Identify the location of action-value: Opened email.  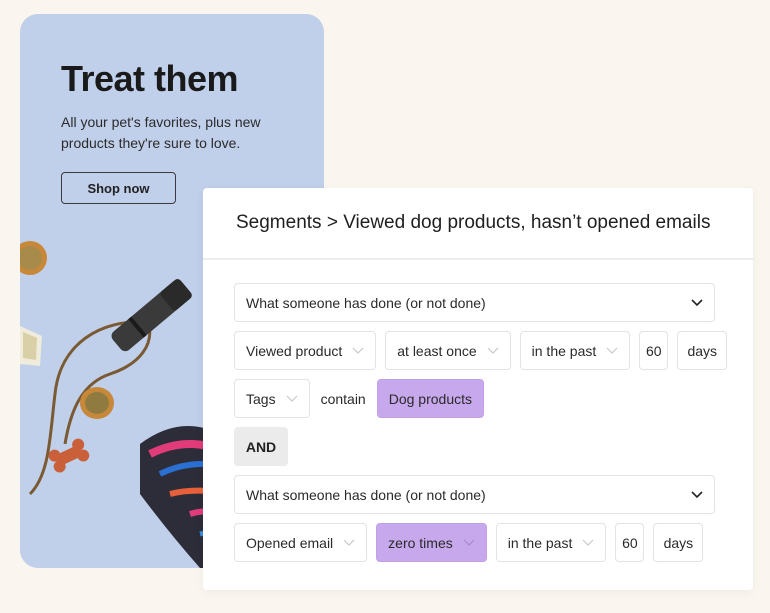
(290, 542).